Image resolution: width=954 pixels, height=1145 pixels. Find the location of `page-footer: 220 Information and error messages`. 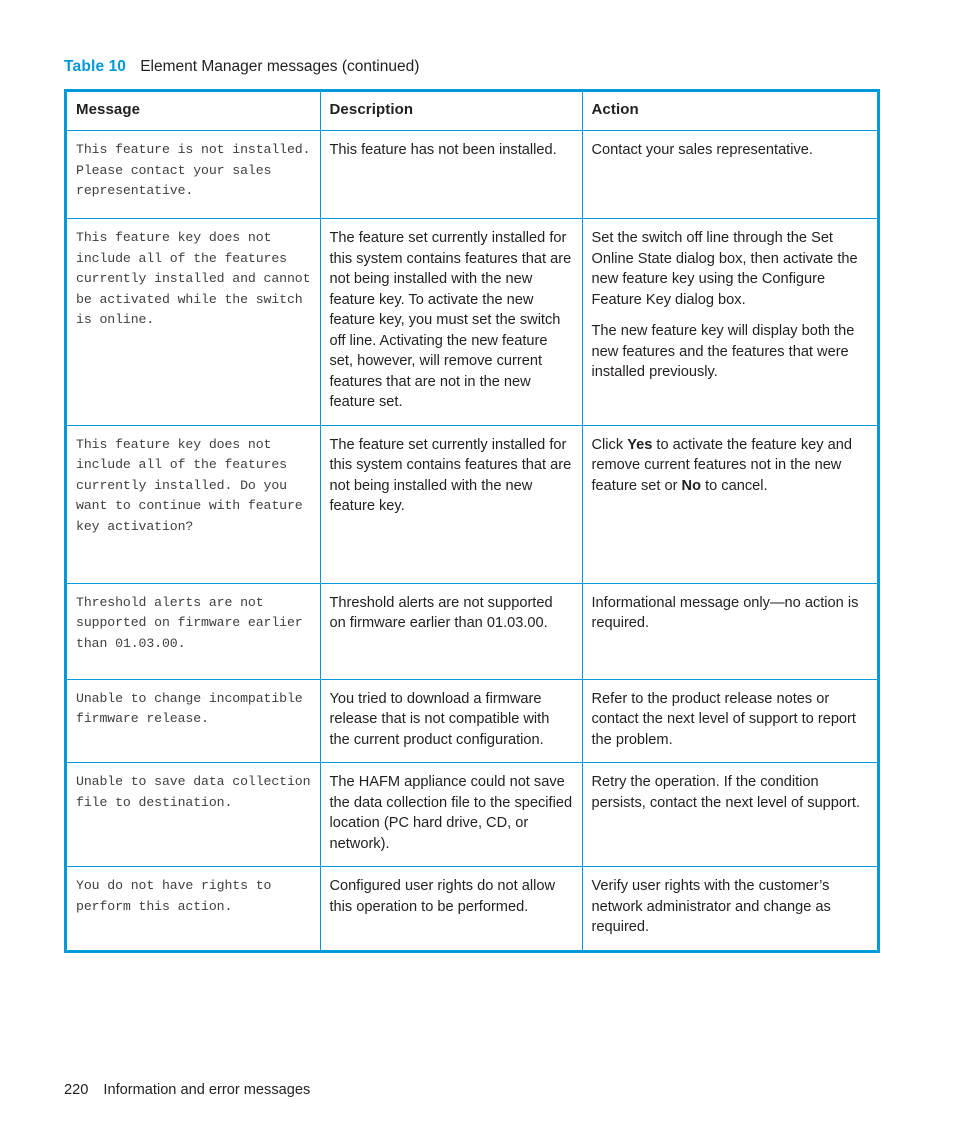

page-footer: 220 Information and error messages is located at coordinates (187, 1090).